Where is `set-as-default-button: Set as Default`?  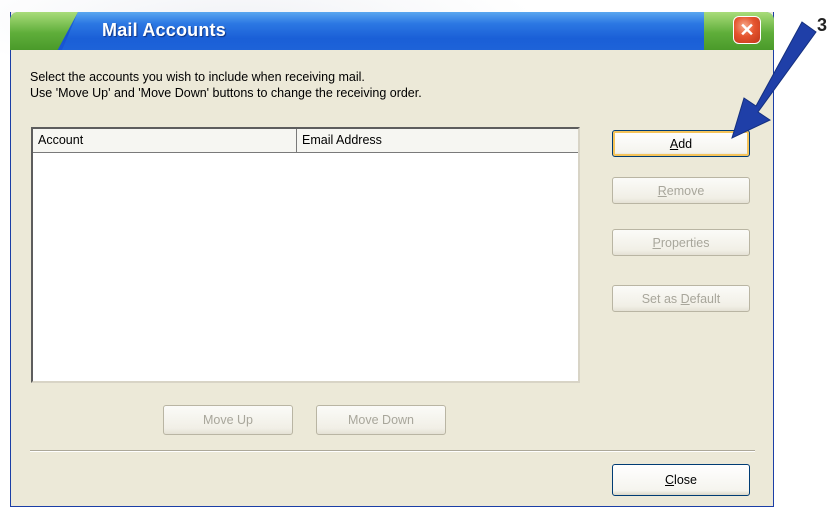 set-as-default-button: Set as Default is located at coordinates (681, 298).